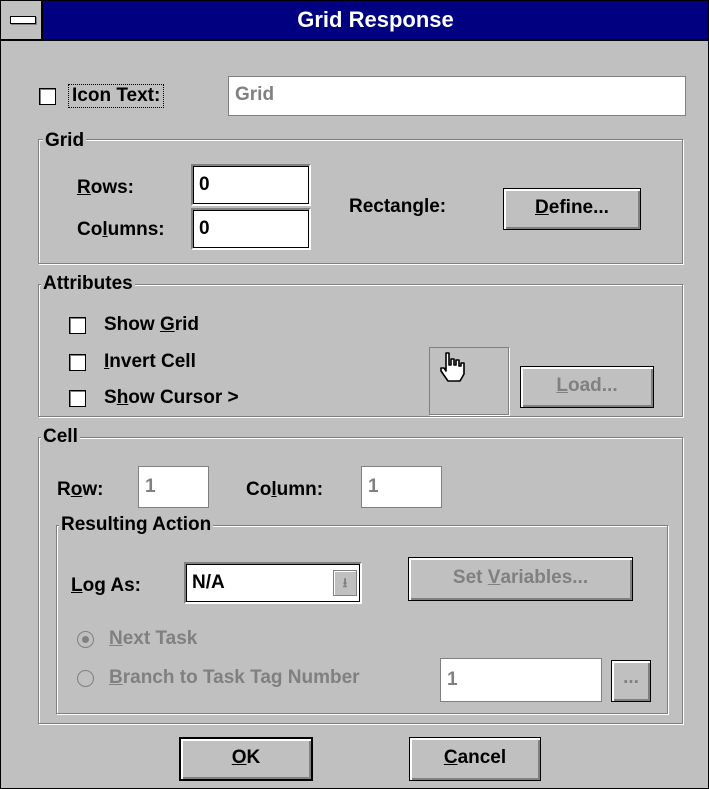 This screenshot has width=709, height=789. What do you see at coordinates (116, 96) in the screenshot?
I see `icon-text-label: Icon Text:` at bounding box center [116, 96].